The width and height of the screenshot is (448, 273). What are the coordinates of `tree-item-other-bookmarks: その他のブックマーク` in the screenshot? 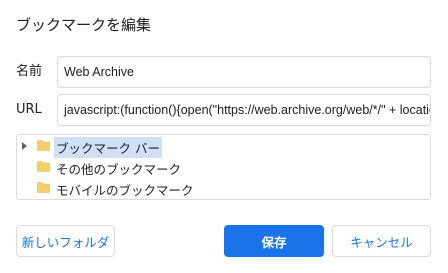 It's located at (223, 167).